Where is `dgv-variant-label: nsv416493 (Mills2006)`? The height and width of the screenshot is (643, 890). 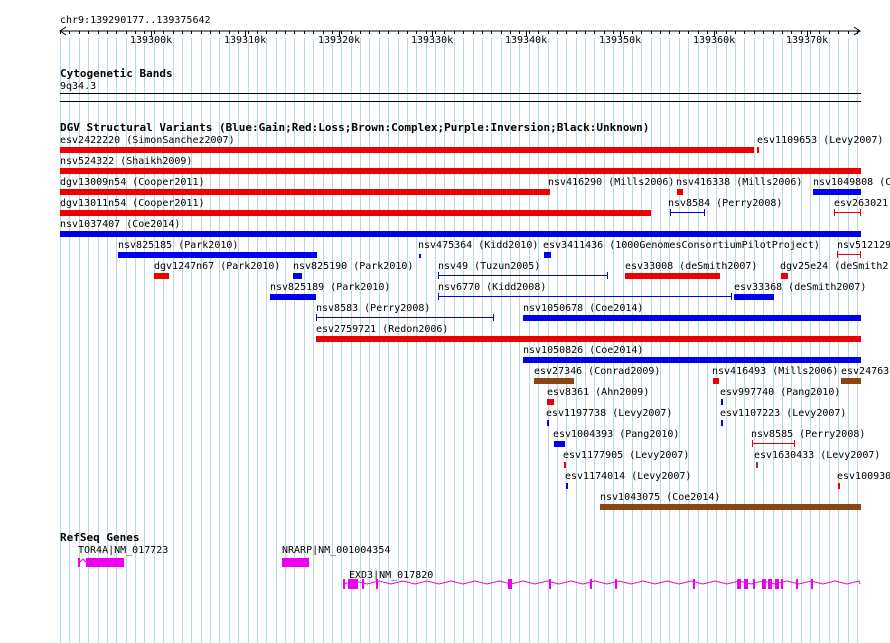 dgv-variant-label: nsv416493 (Mills2006) is located at coordinates (775, 371).